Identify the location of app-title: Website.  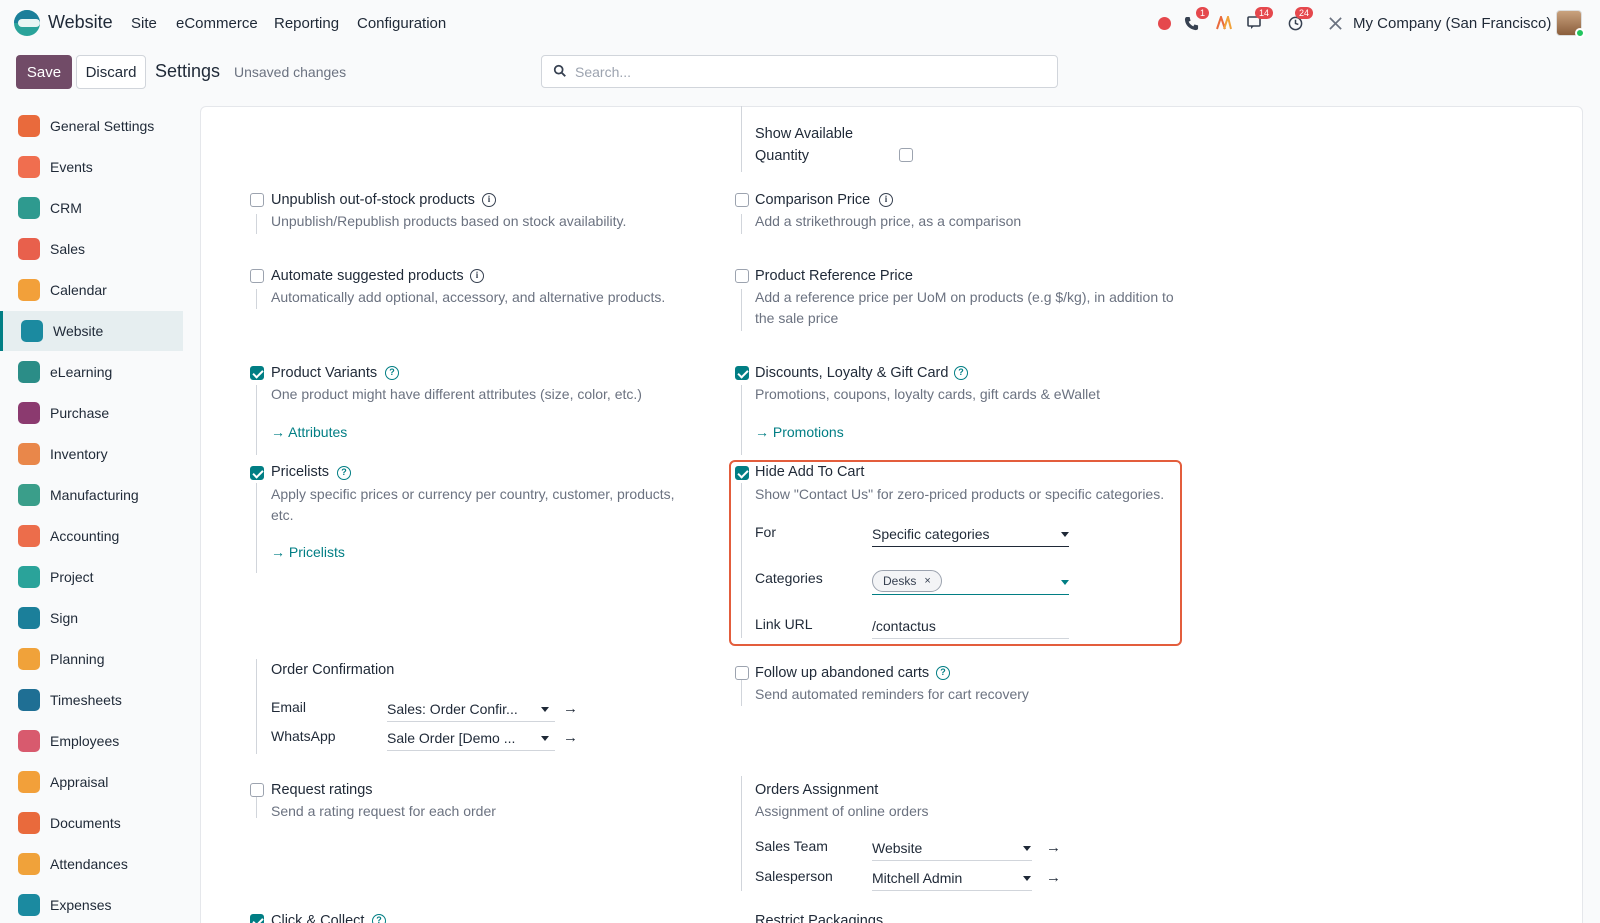
(80, 22).